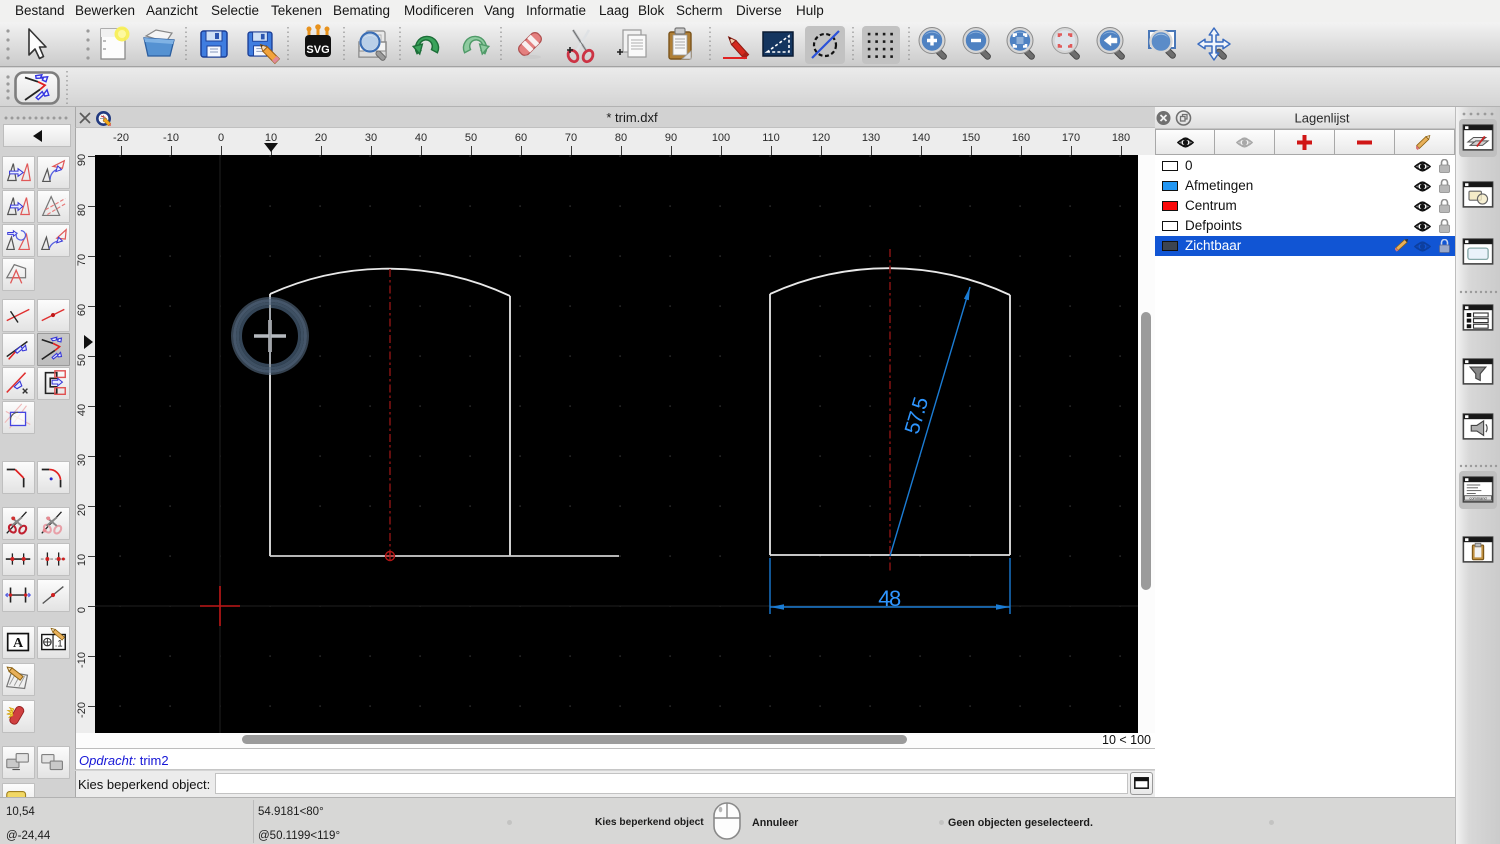 This screenshot has width=1500, height=844. Describe the element at coordinates (1322, 118) in the screenshot. I see `svg-text: Lagenlijst` at that location.